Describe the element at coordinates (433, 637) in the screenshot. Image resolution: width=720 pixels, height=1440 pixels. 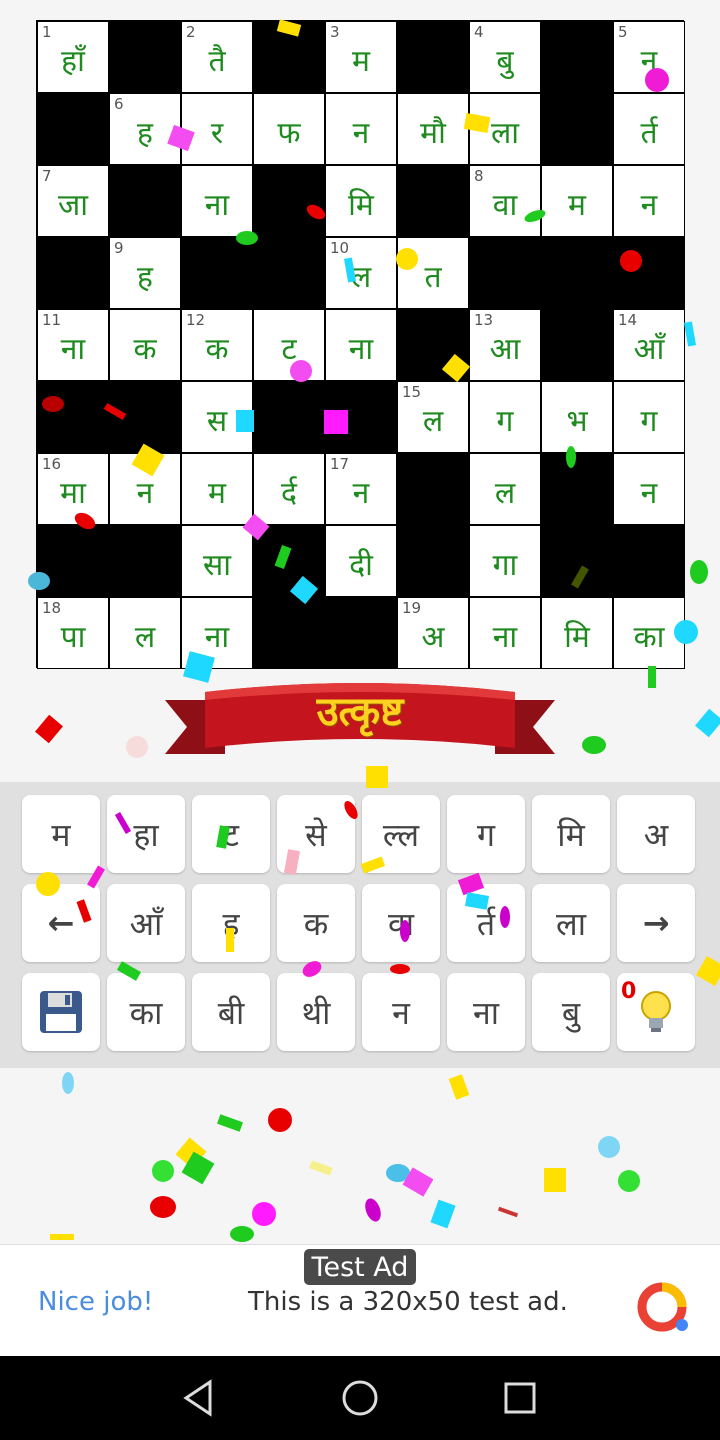
I see `cell-letter: अ` at that location.